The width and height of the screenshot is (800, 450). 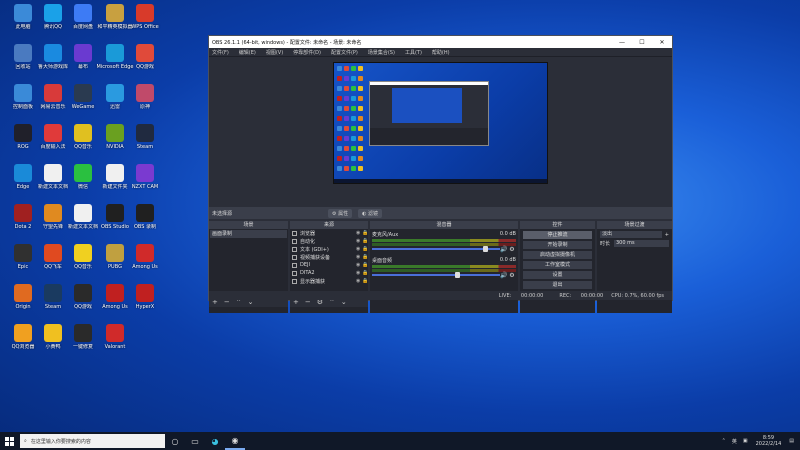 What do you see at coordinates (605, 244) in the screenshot?
I see `duration-label: 时长` at bounding box center [605, 244].